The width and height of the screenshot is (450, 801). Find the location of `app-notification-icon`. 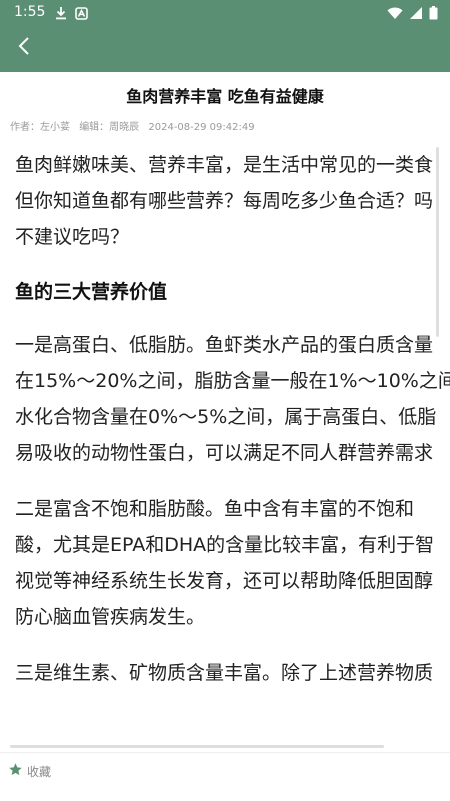

app-notification-icon is located at coordinates (81, 14).